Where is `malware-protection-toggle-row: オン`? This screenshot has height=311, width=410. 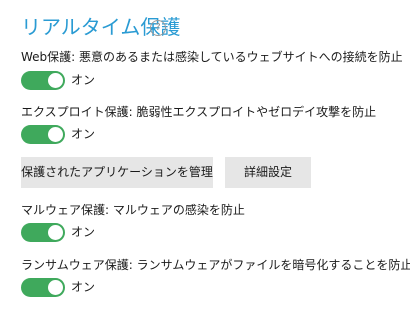 malware-protection-toggle-row: オン is located at coordinates (58, 232).